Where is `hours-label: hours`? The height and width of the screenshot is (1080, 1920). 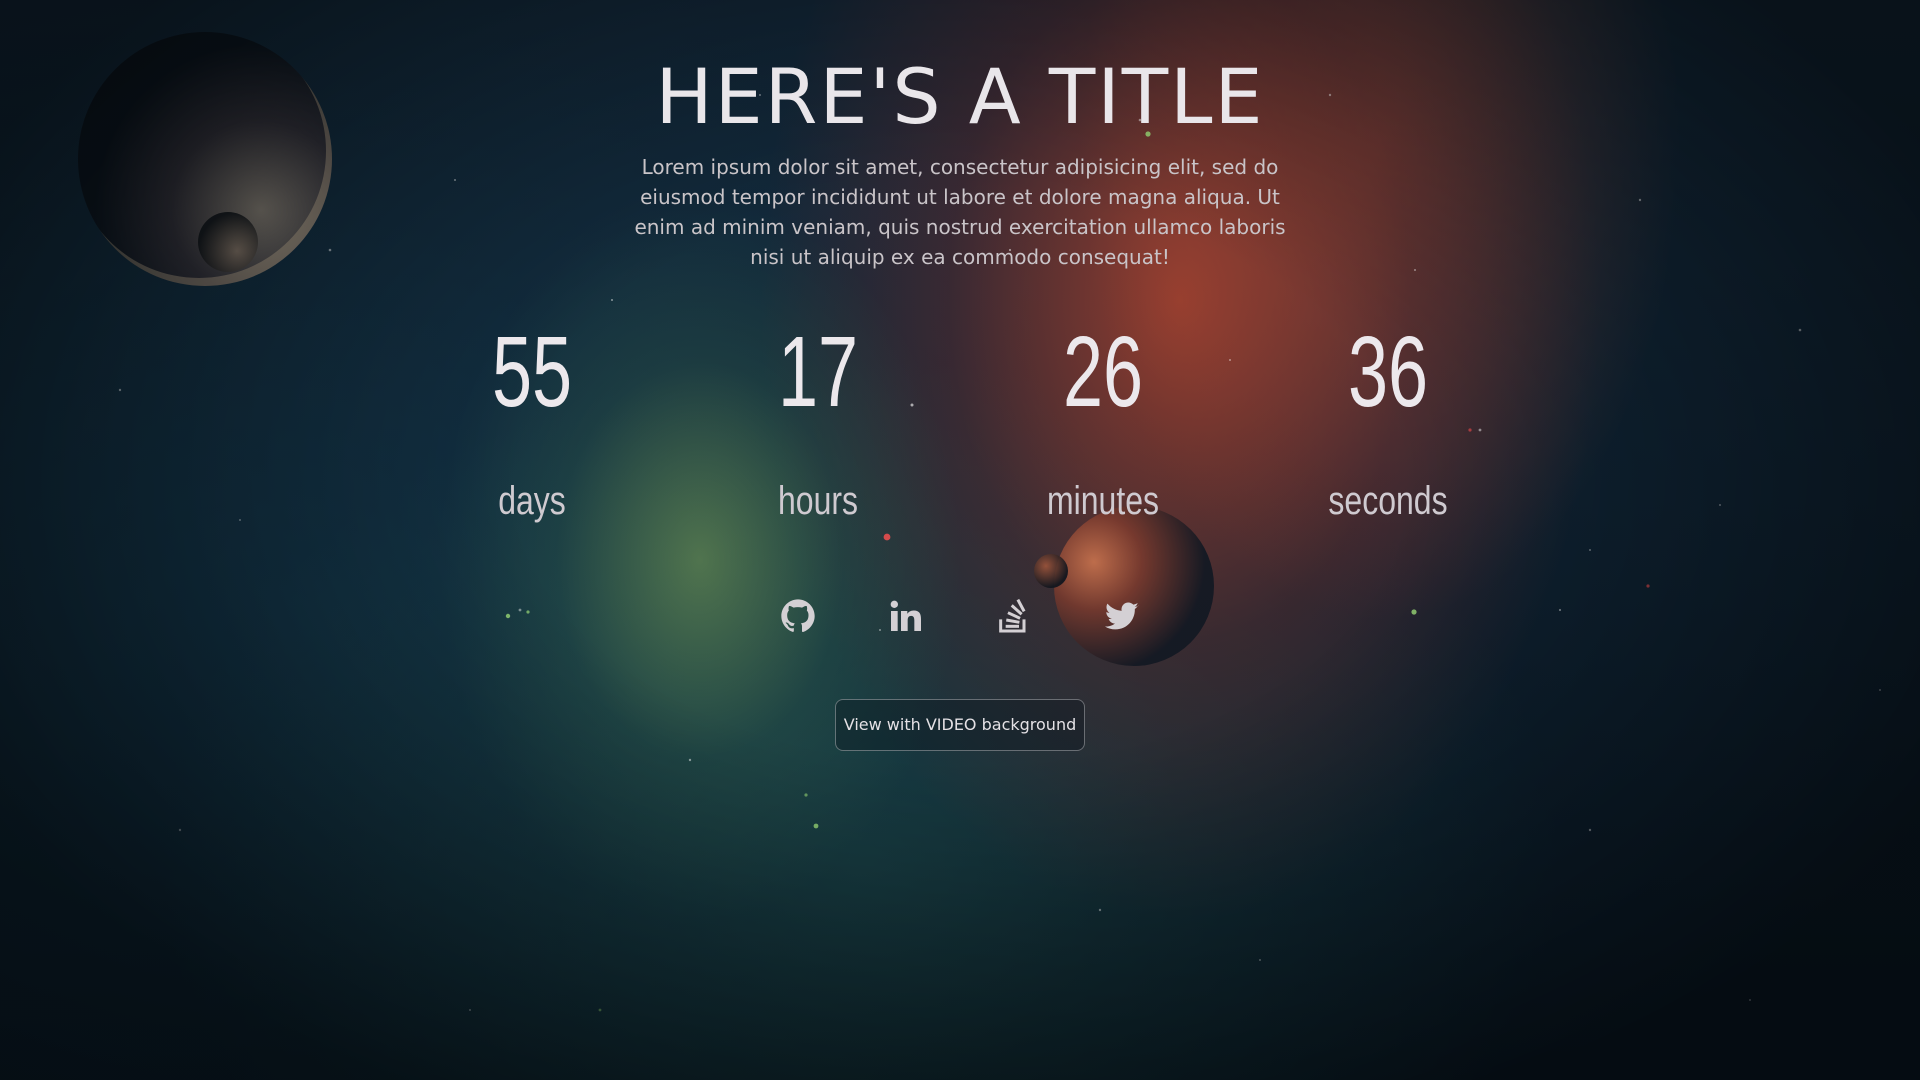 hours-label: hours is located at coordinates (818, 501).